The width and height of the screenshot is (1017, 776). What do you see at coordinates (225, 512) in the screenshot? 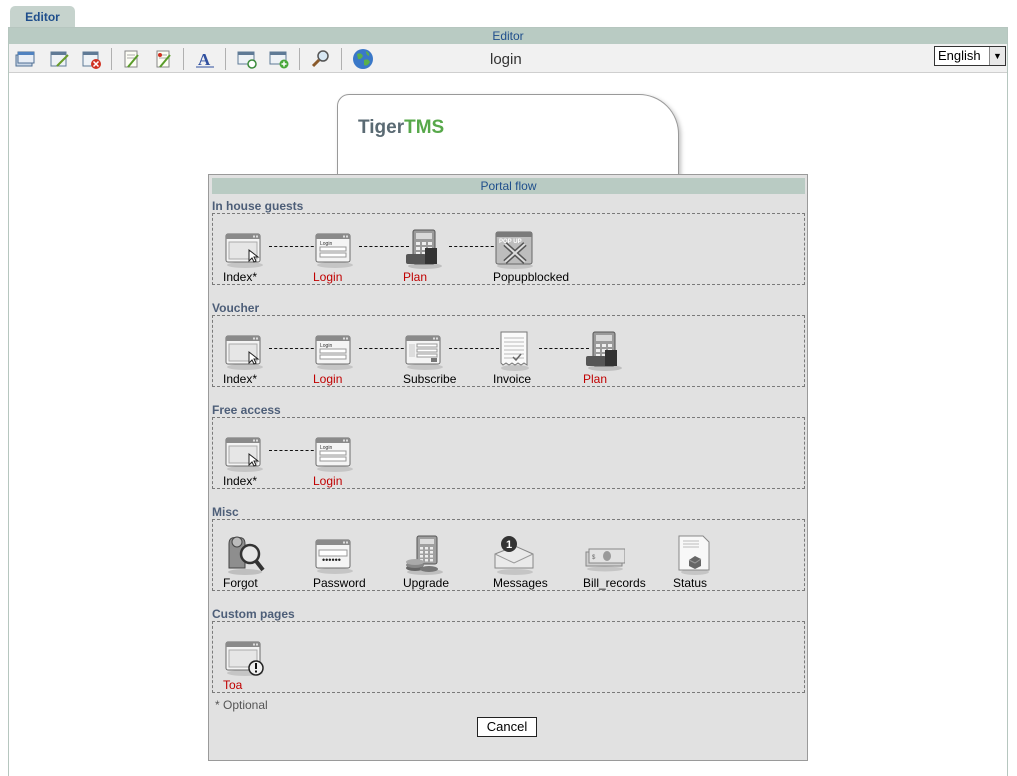
I see `section-title: Misc` at bounding box center [225, 512].